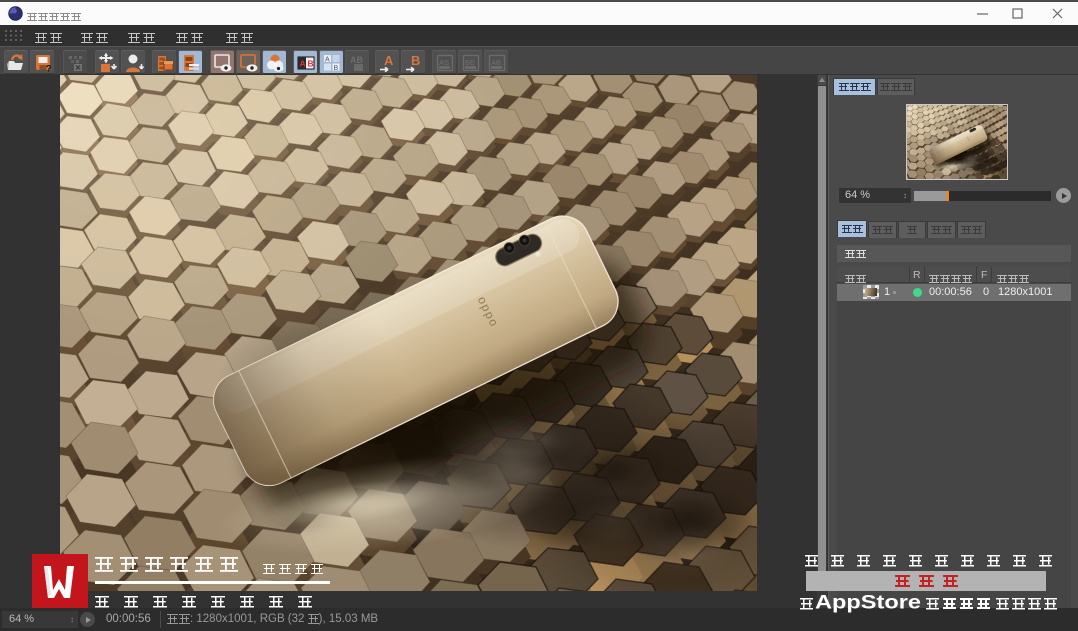  What do you see at coordinates (868, 603) in the screenshot?
I see `svg-text: AppStore` at bounding box center [868, 603].